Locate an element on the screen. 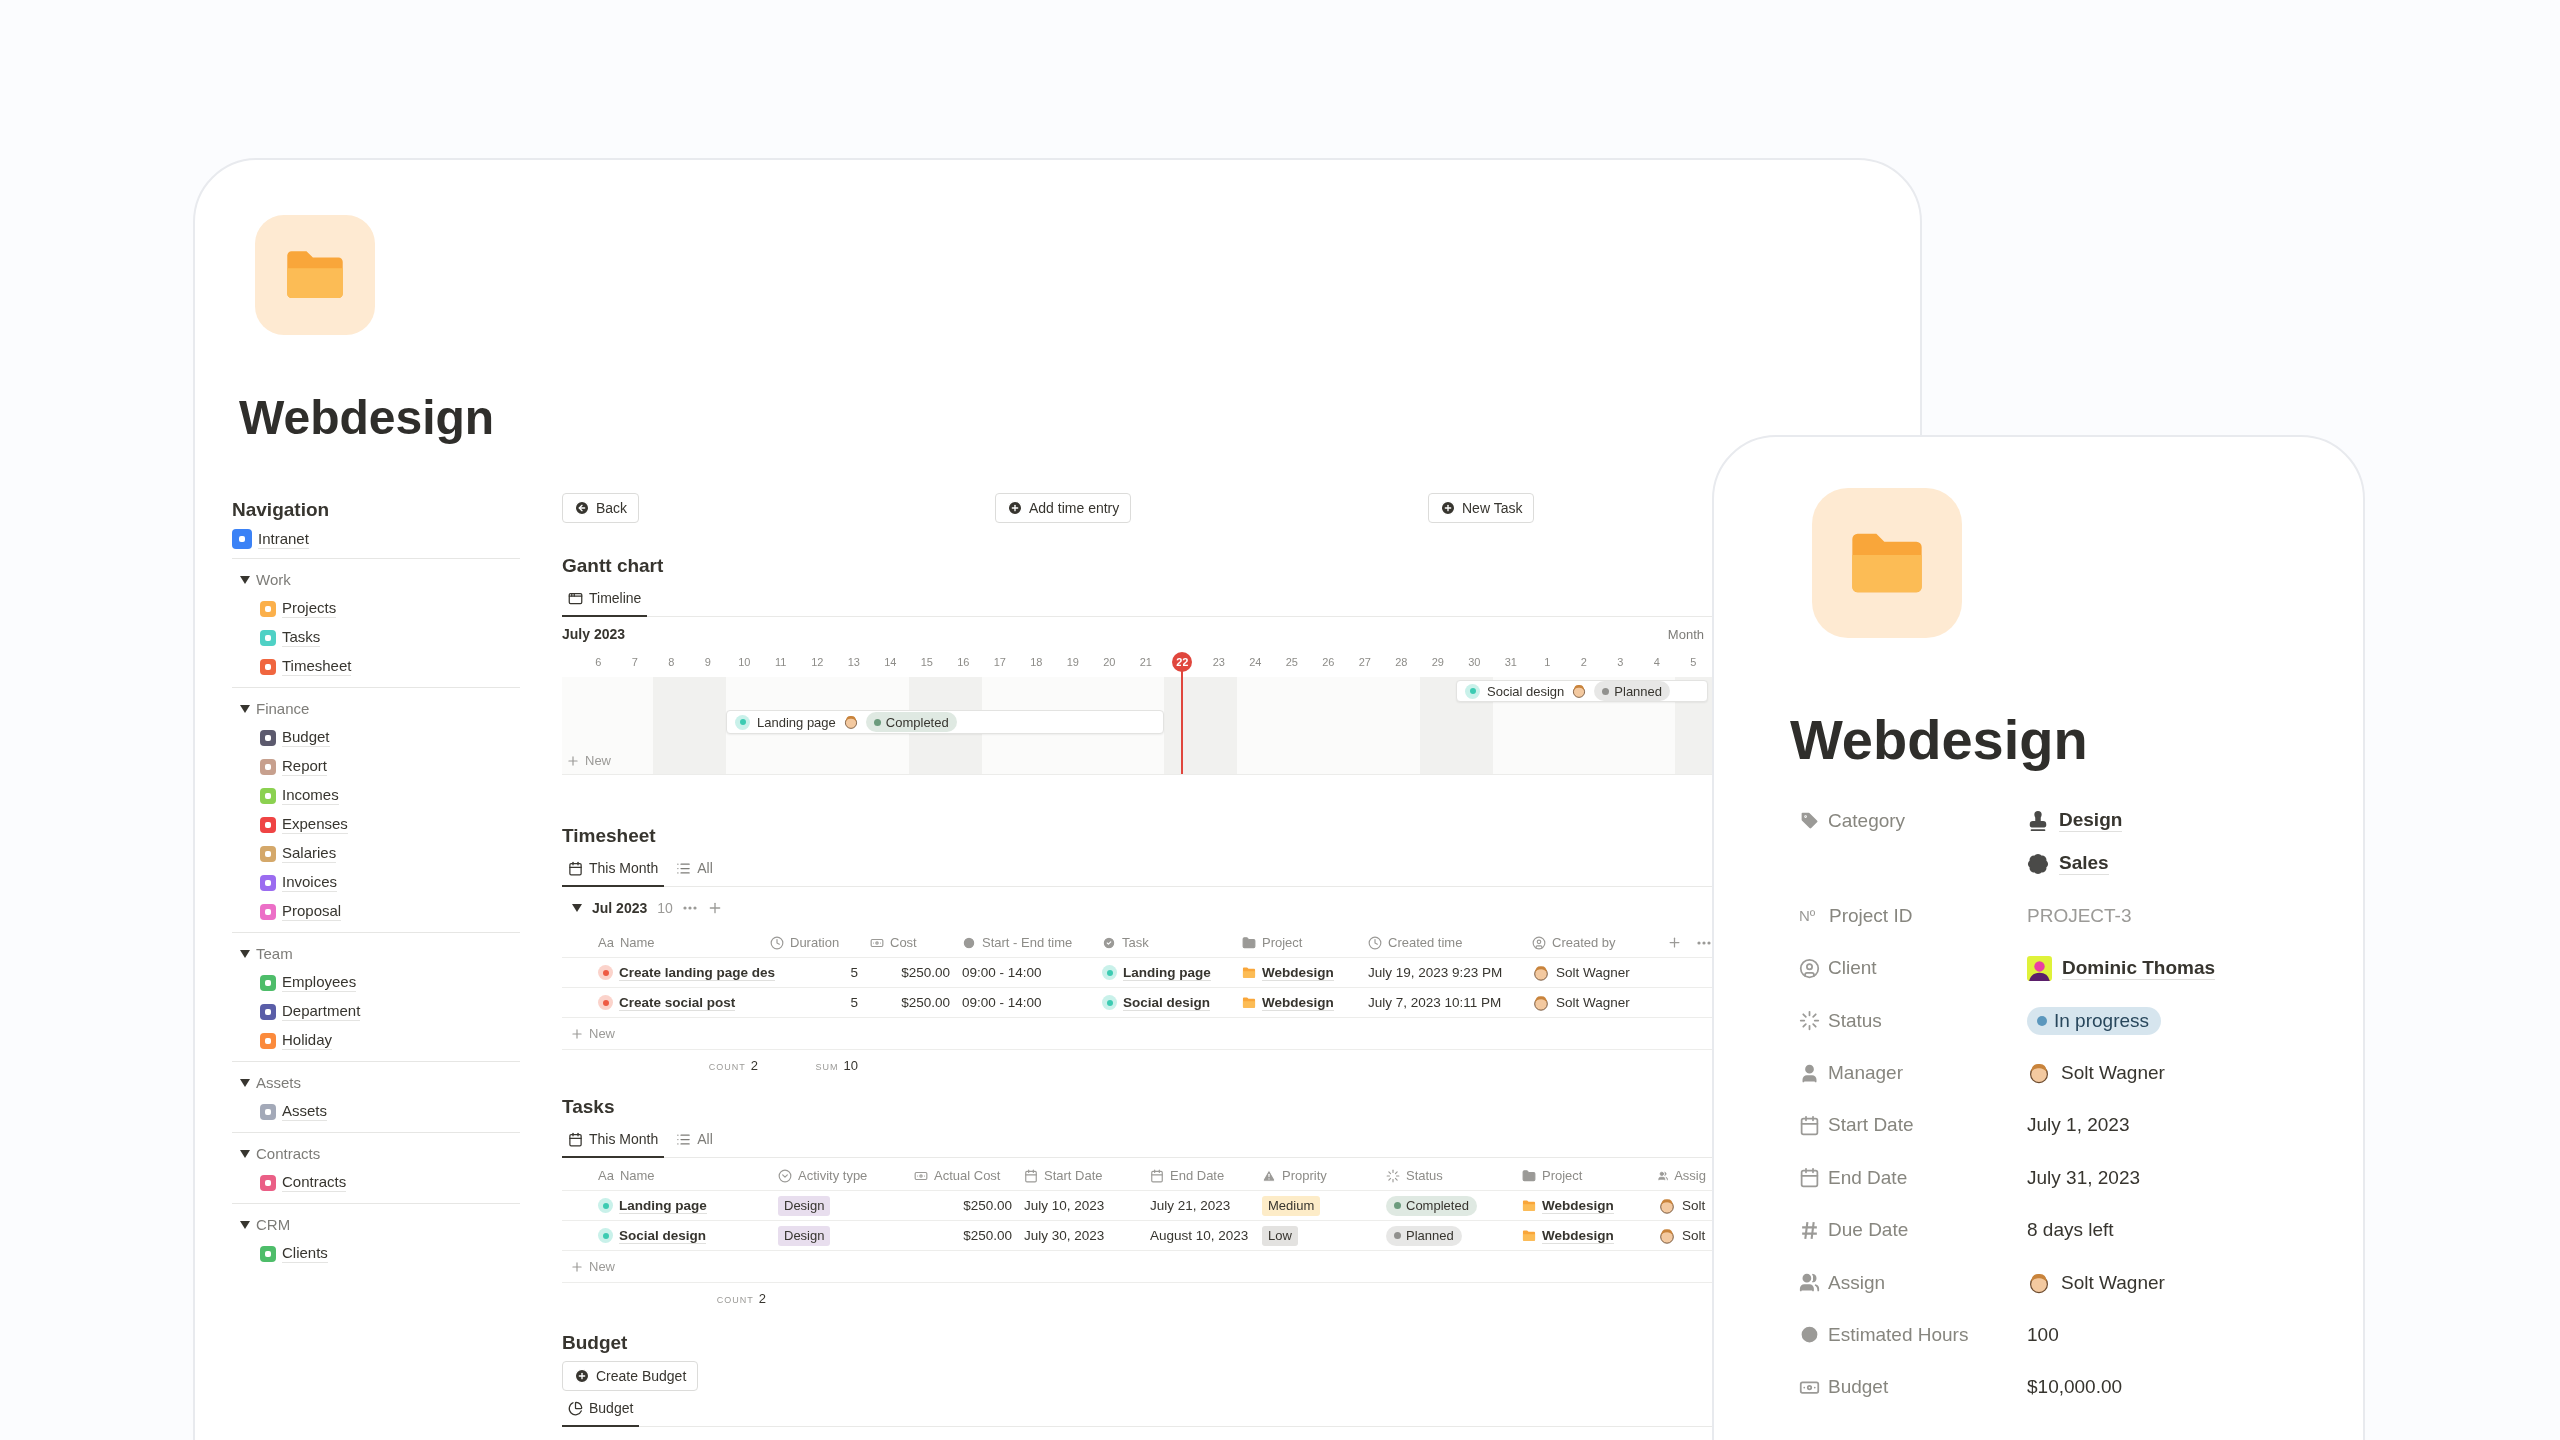 The image size is (2560, 1440). action-button: New Task is located at coordinates (1481, 508).